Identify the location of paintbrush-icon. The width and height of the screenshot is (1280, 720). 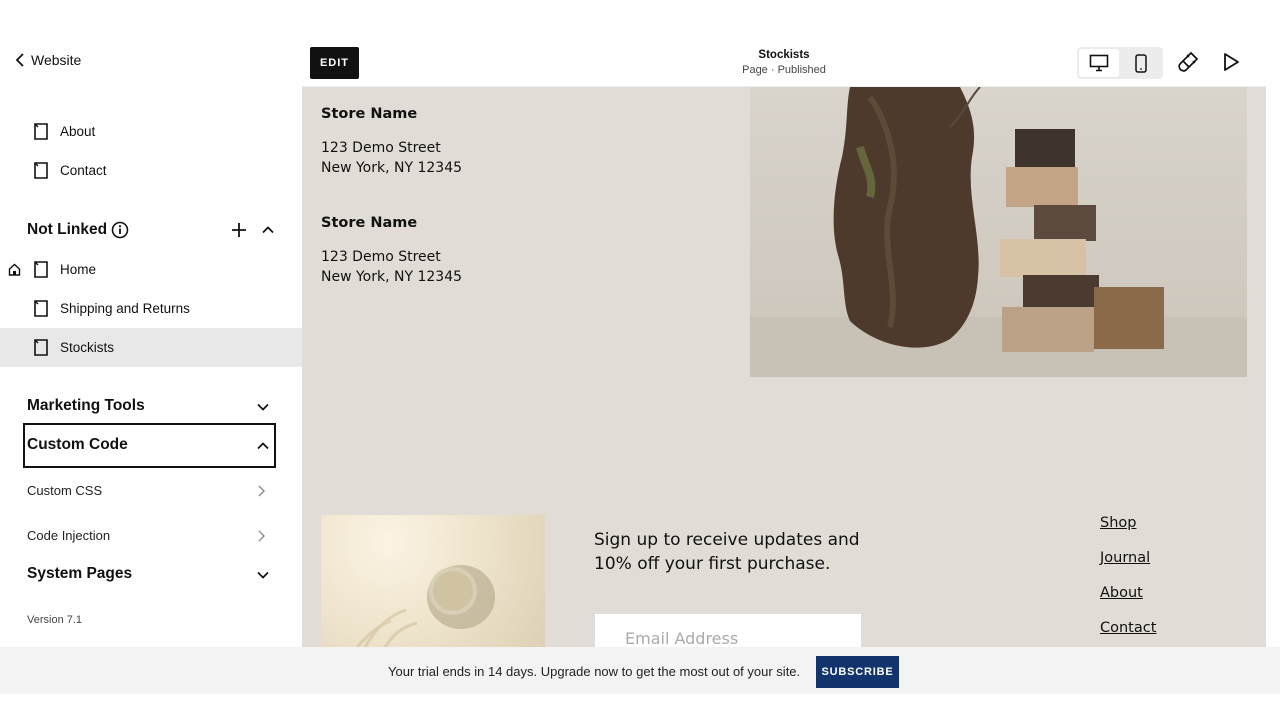
(1188, 62).